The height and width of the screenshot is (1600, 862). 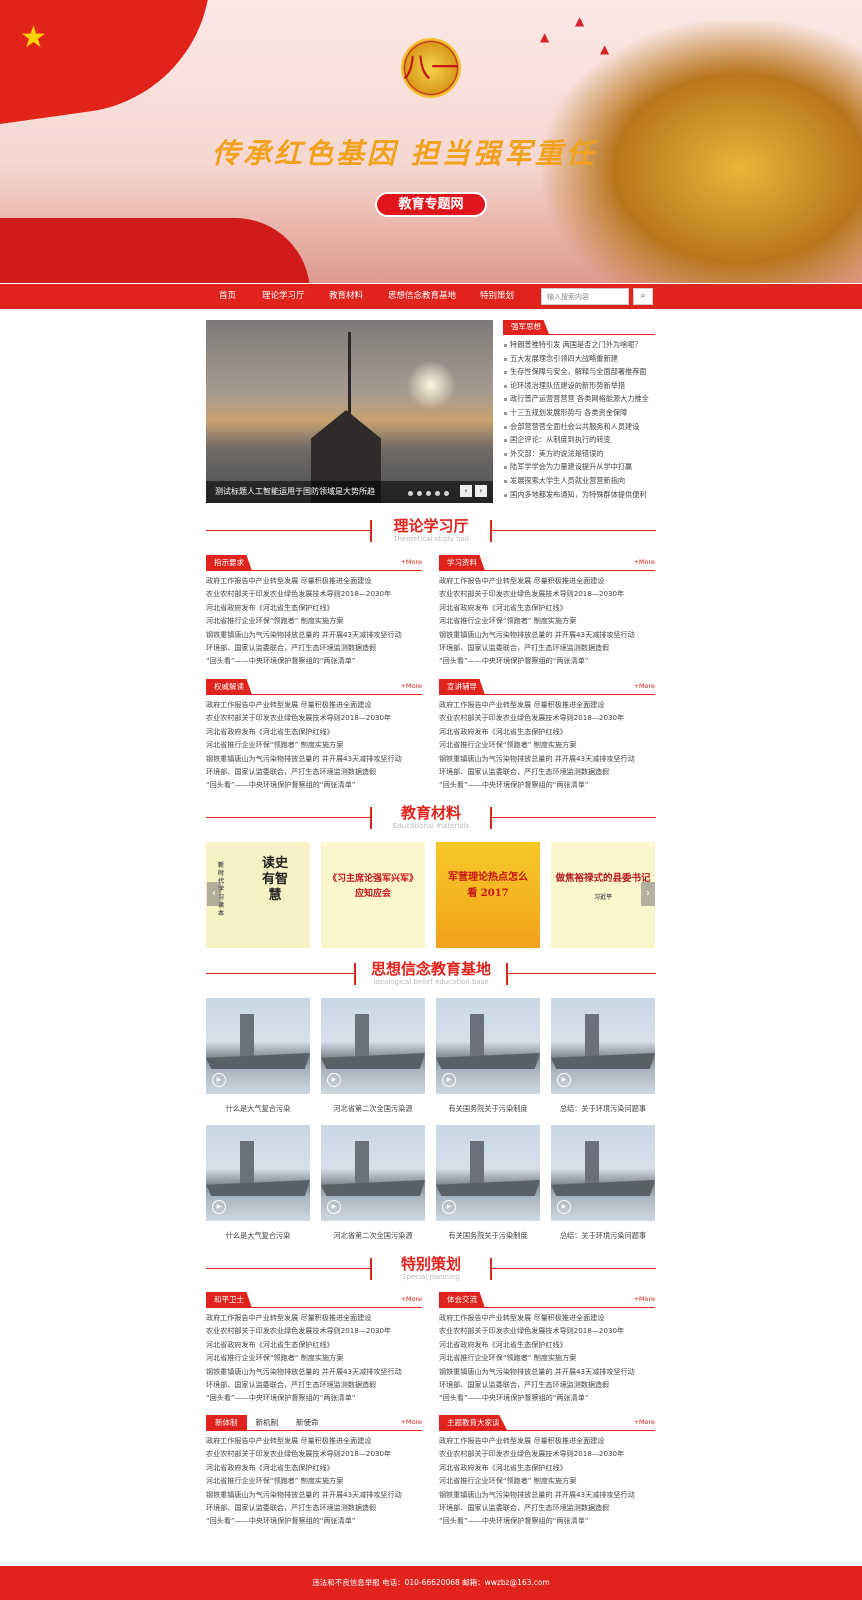 What do you see at coordinates (488, 895) in the screenshot?
I see `book-cover: 军营理论热点怎么看 2017` at bounding box center [488, 895].